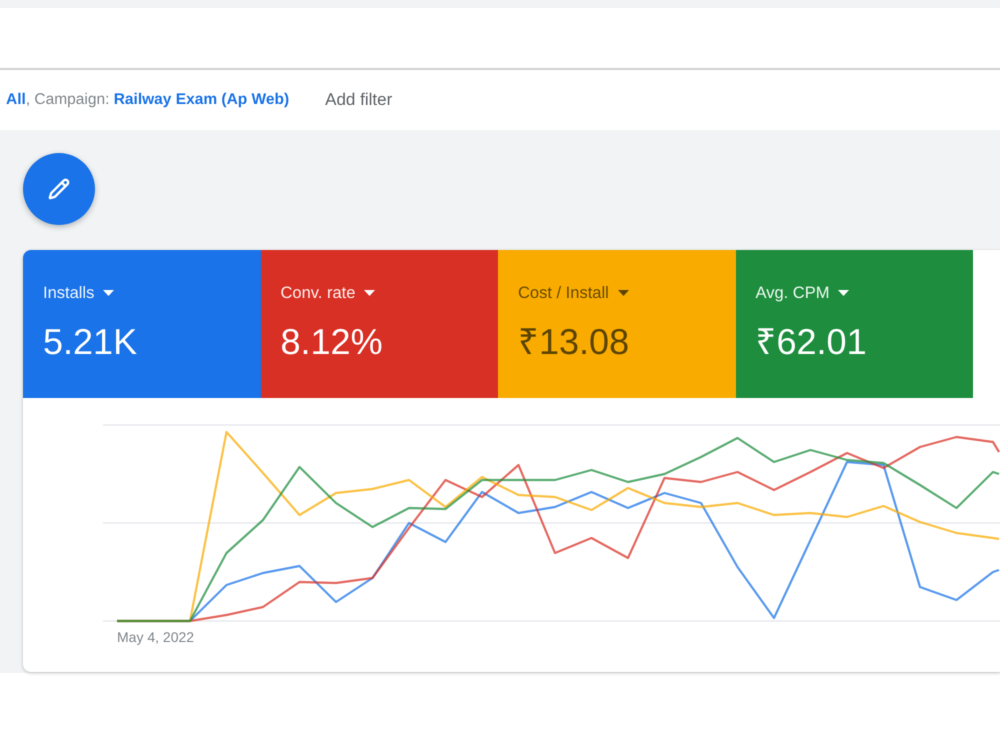  I want to click on metric-value: ₹13.08, so click(574, 342).